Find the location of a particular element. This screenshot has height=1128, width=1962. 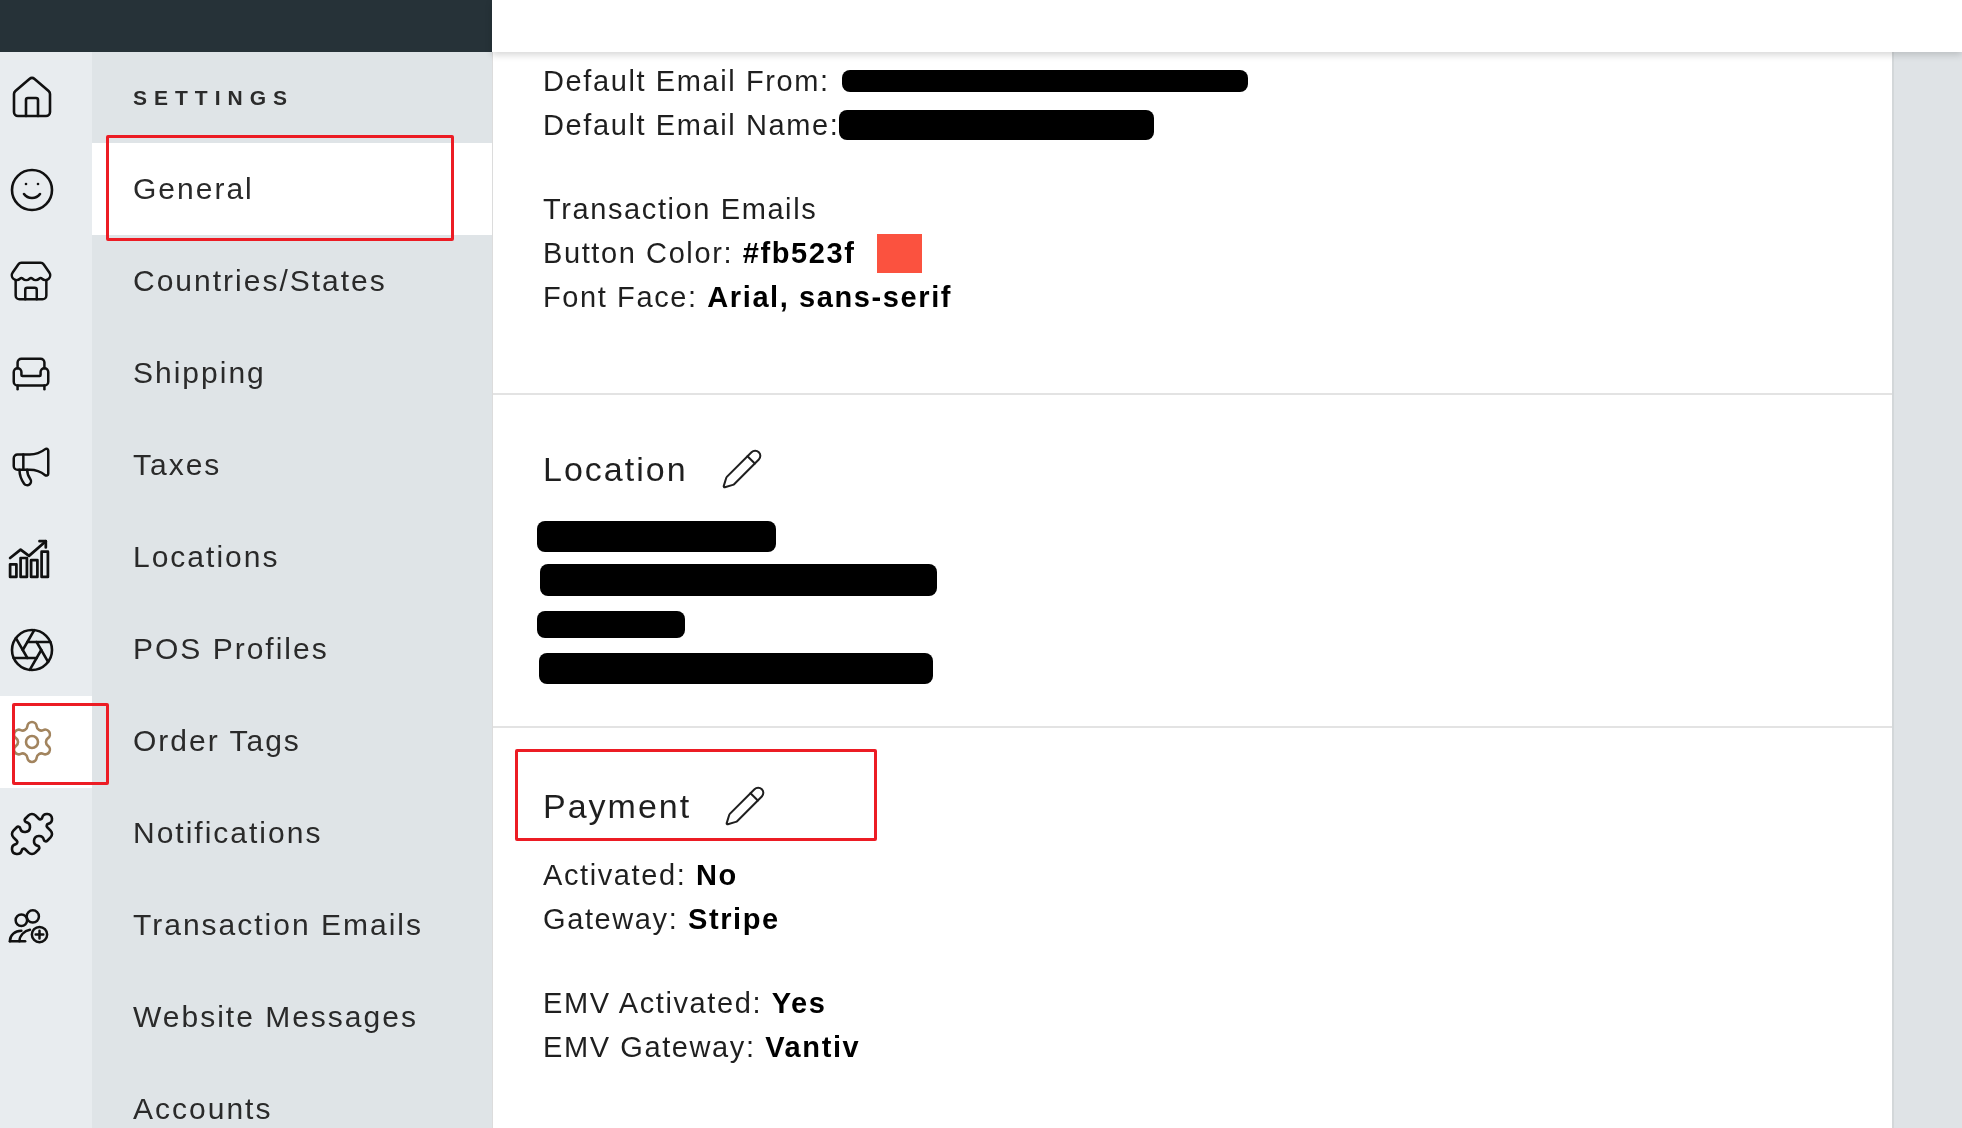

nav-item: Notifications is located at coordinates (292, 833).